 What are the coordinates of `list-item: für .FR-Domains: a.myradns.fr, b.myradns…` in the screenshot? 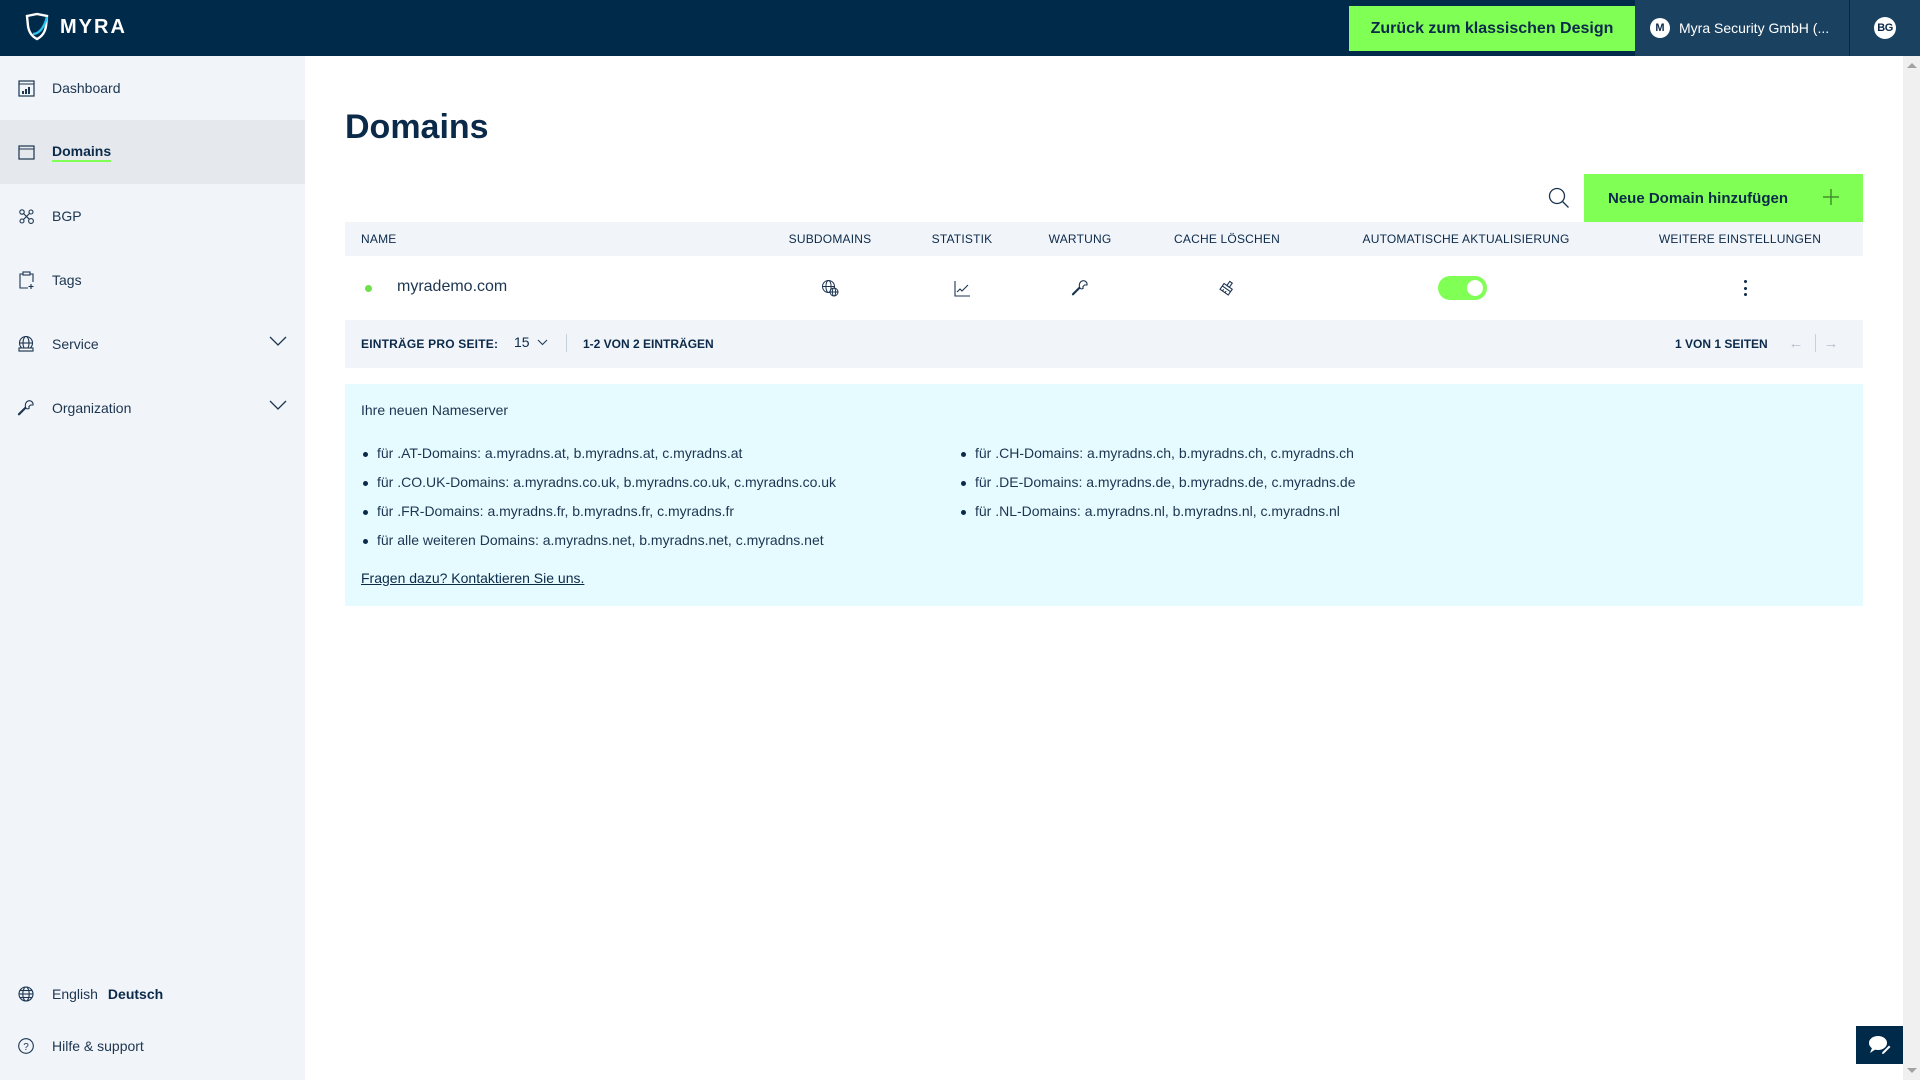 It's located at (598, 517).